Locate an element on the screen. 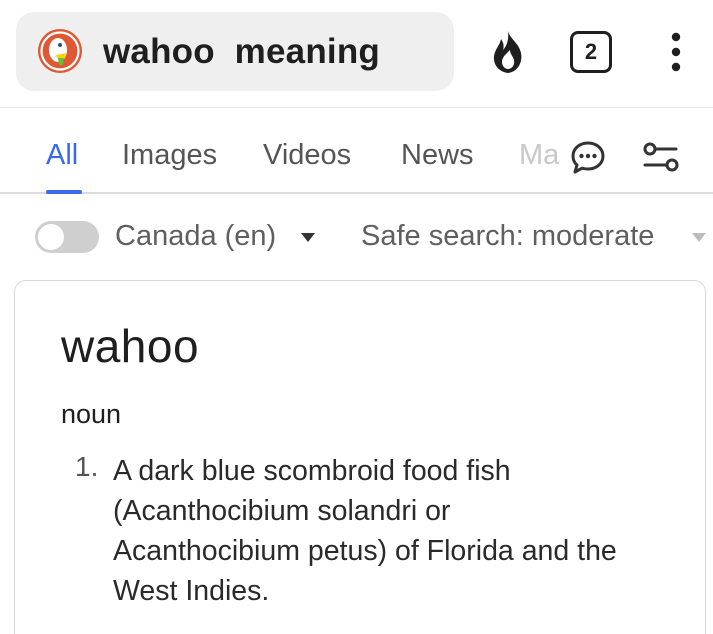  more-menu-button is located at coordinates (676, 52).